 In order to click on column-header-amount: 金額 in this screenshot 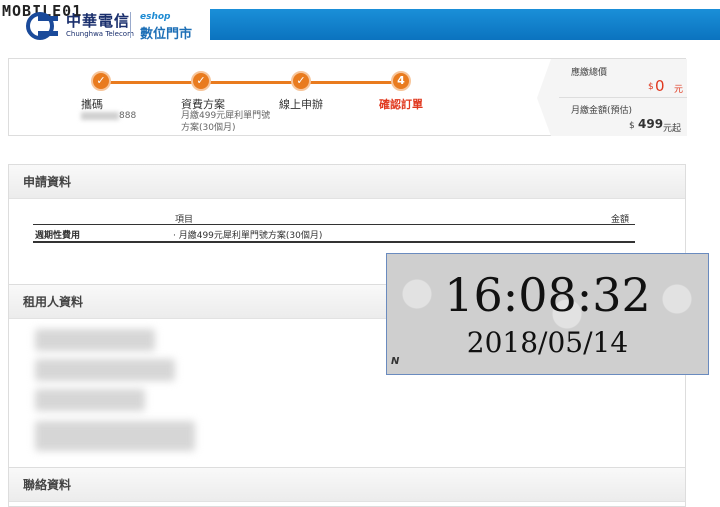, I will do `click(620, 220)`.